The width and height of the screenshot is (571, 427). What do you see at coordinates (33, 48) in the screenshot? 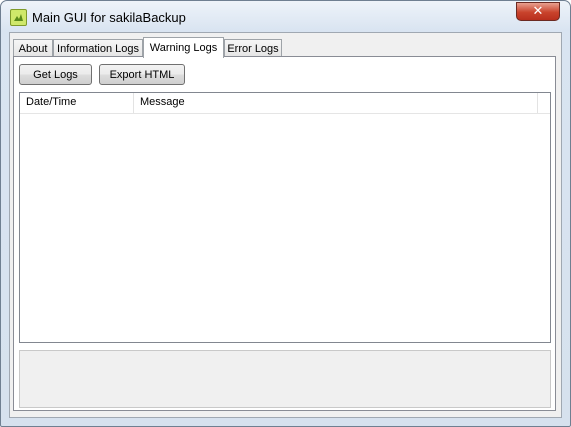
I see `tab-about: About` at bounding box center [33, 48].